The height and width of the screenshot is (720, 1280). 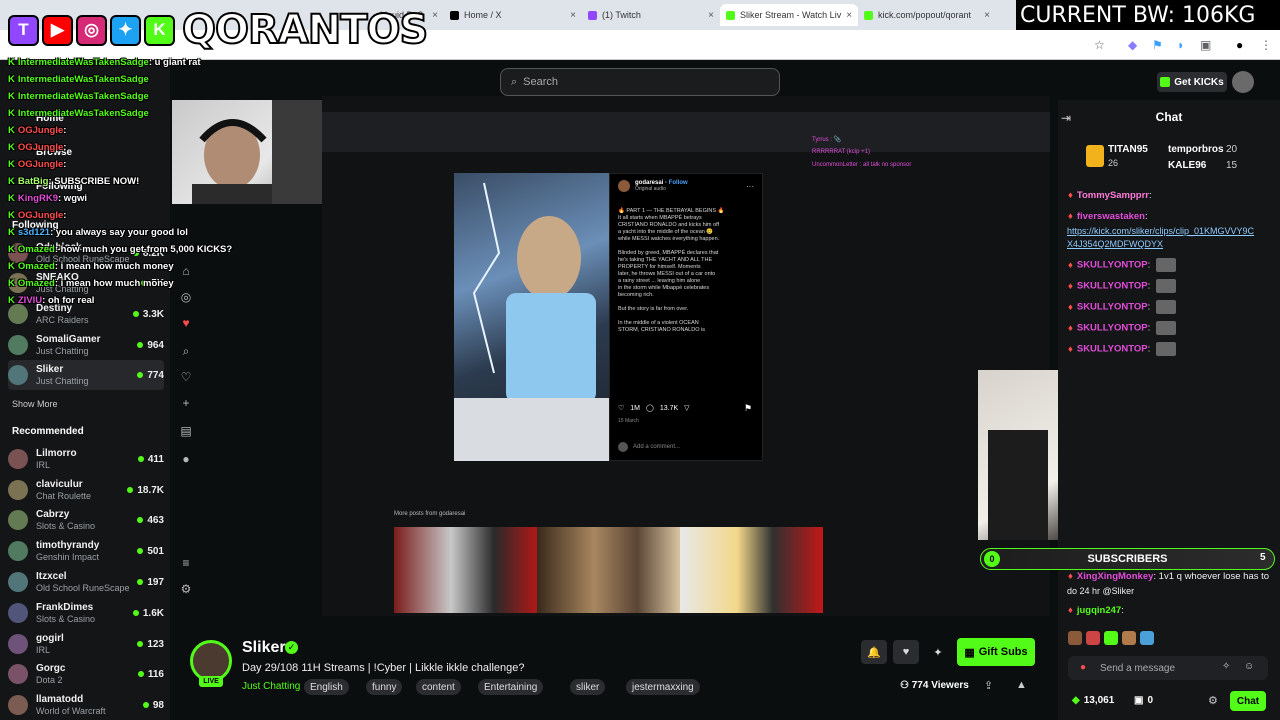 I want to click on sidebar-channel-item: FrankDimes Slots & Casino 1.6K, so click(x=86, y=613).